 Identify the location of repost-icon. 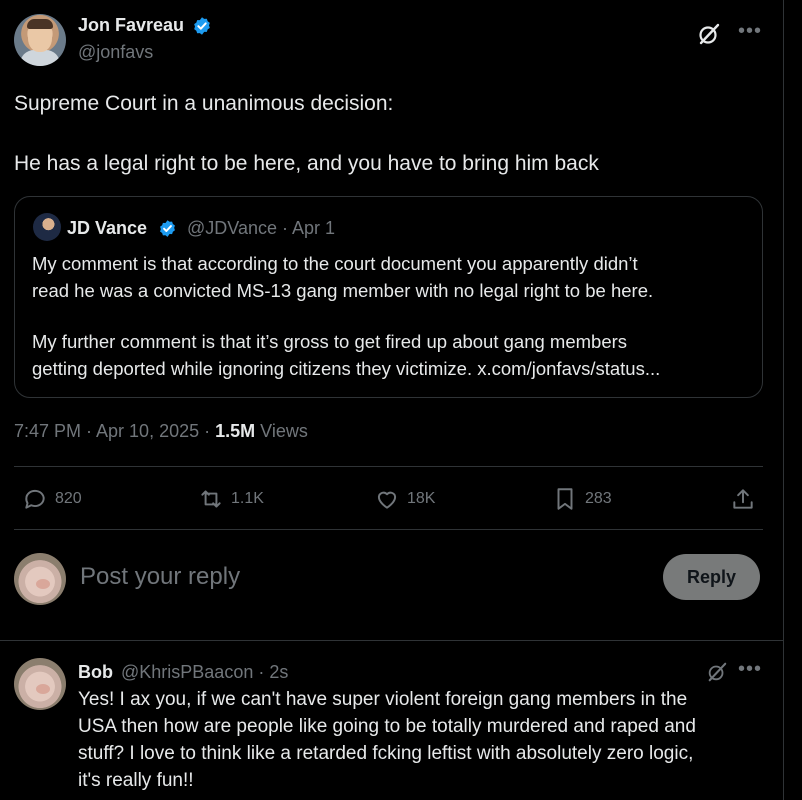
(211, 499).